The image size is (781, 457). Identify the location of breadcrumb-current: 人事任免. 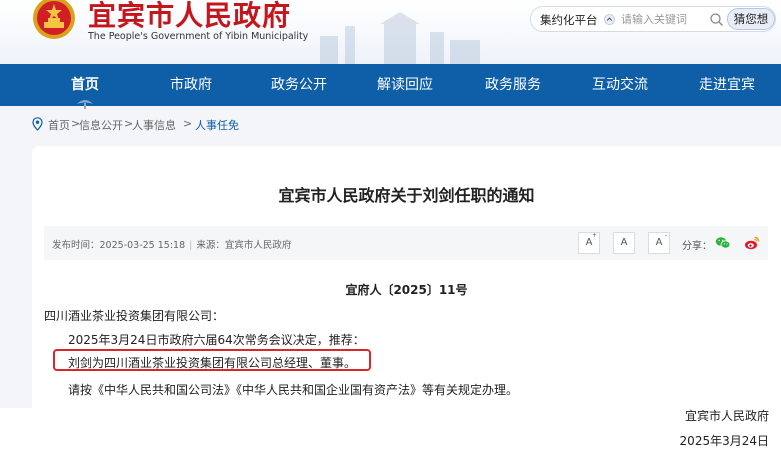
(217, 125).